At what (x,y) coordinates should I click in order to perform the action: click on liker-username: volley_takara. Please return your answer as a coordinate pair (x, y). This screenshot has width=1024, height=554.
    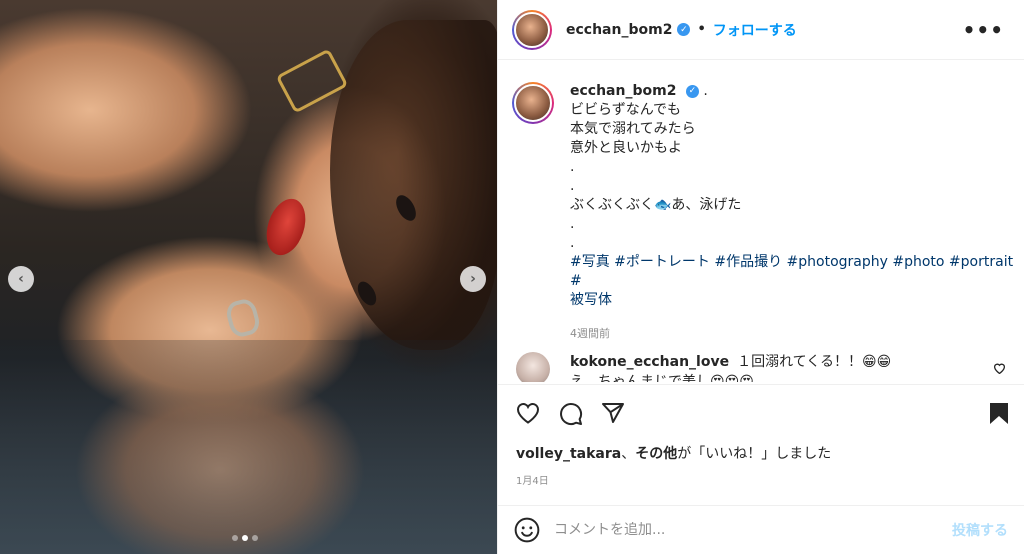
    Looking at the image, I should click on (568, 454).